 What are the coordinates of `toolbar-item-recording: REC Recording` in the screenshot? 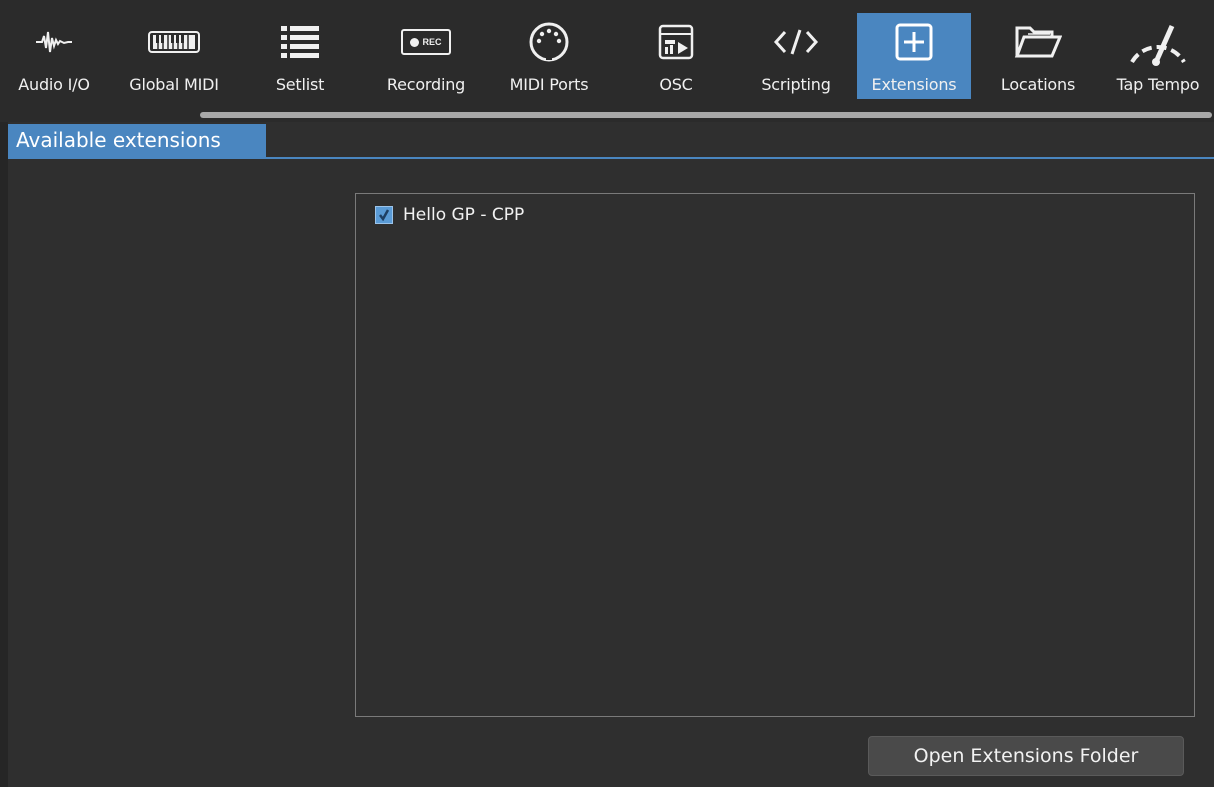 It's located at (426, 56).